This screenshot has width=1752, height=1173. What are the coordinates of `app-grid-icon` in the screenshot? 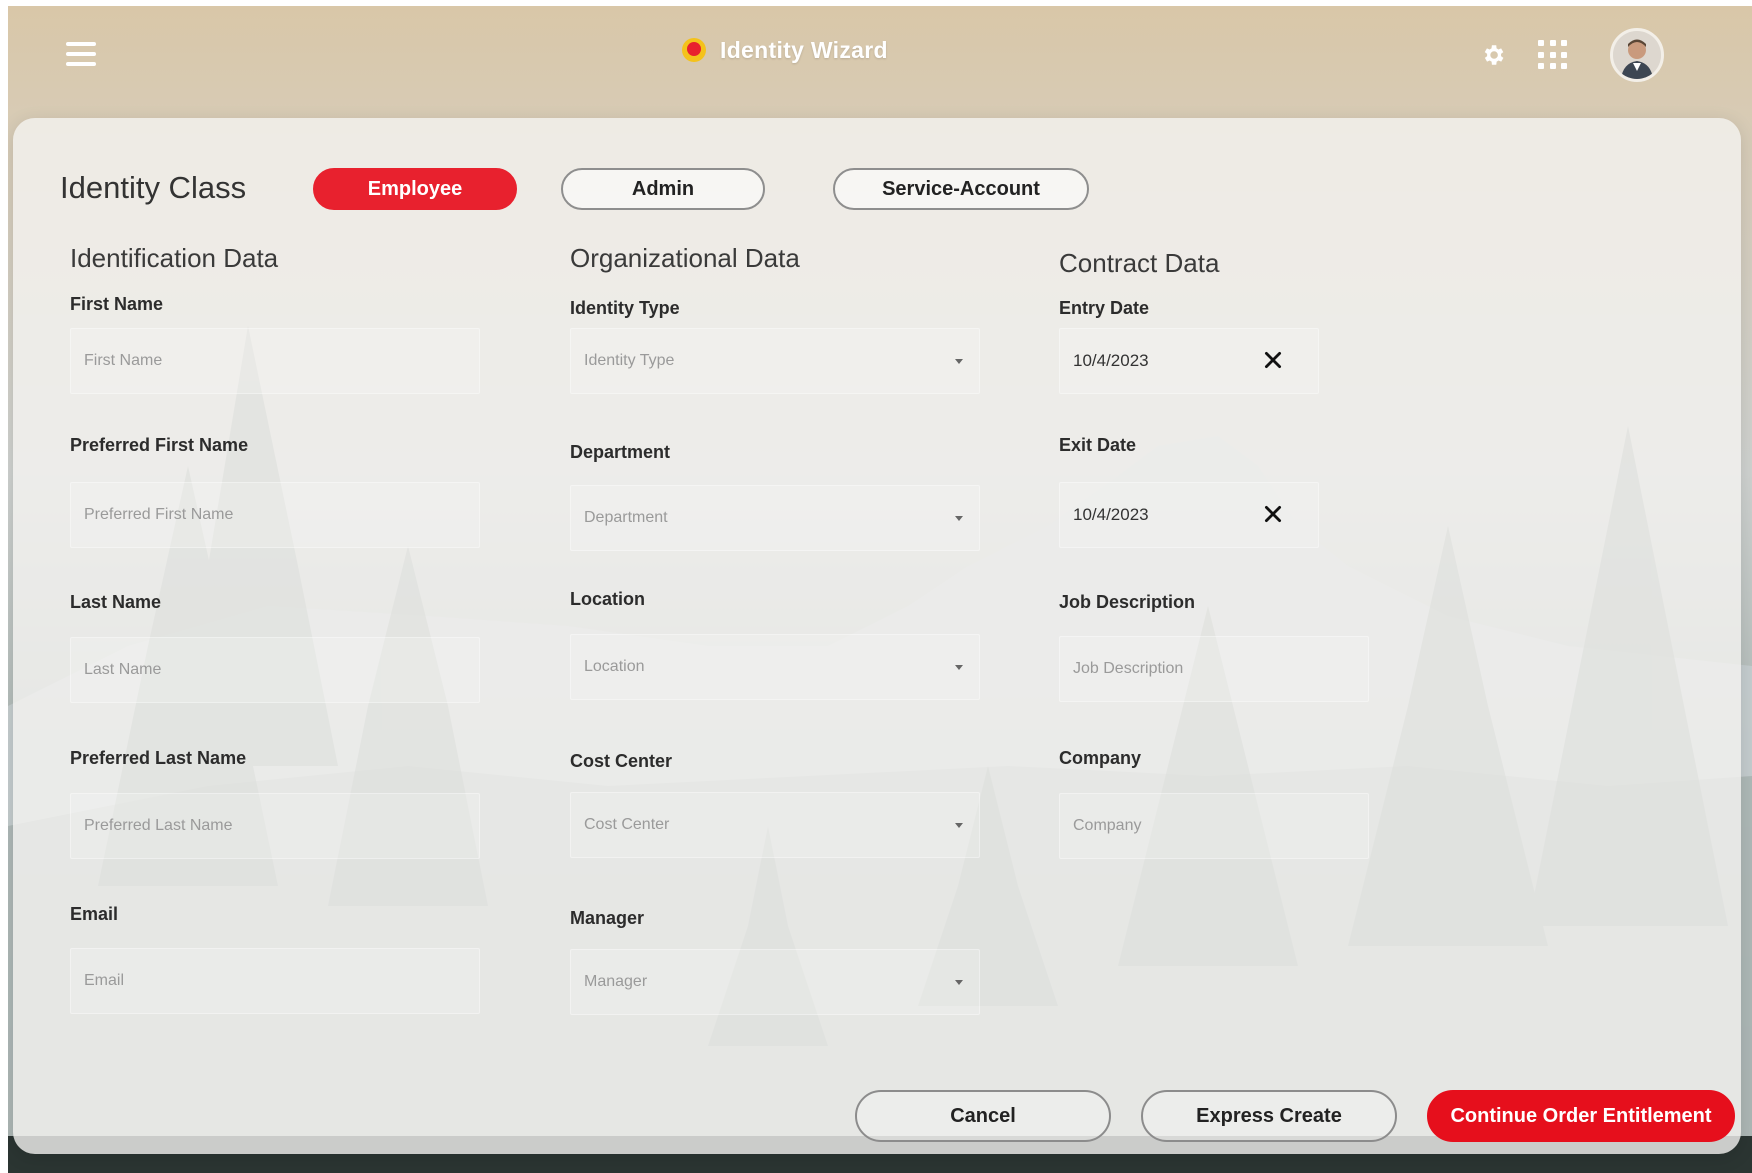 It's located at (1553, 55).